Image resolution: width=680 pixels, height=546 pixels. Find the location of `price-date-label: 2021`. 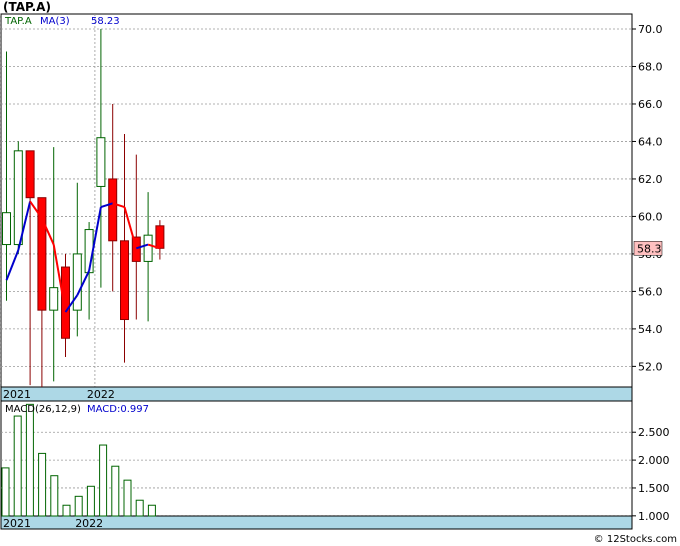

price-date-label: 2021 is located at coordinates (17, 394).